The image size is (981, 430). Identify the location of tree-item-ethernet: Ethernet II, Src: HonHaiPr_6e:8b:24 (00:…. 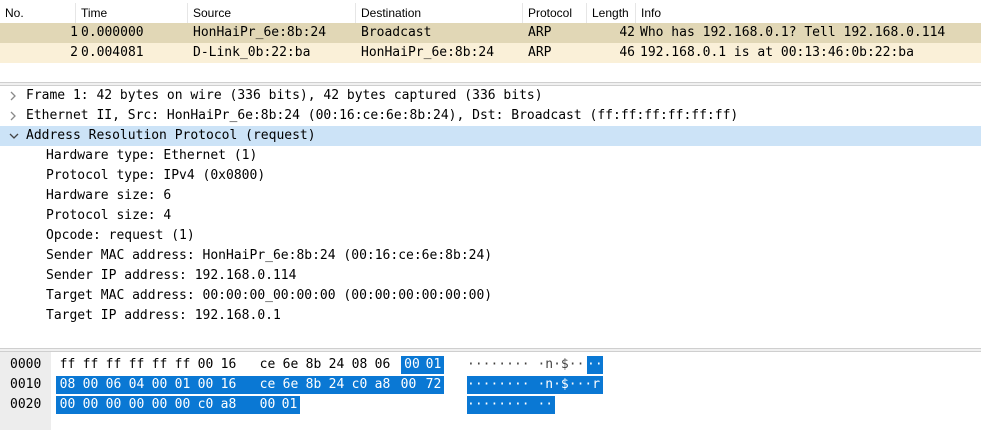
(490, 116).